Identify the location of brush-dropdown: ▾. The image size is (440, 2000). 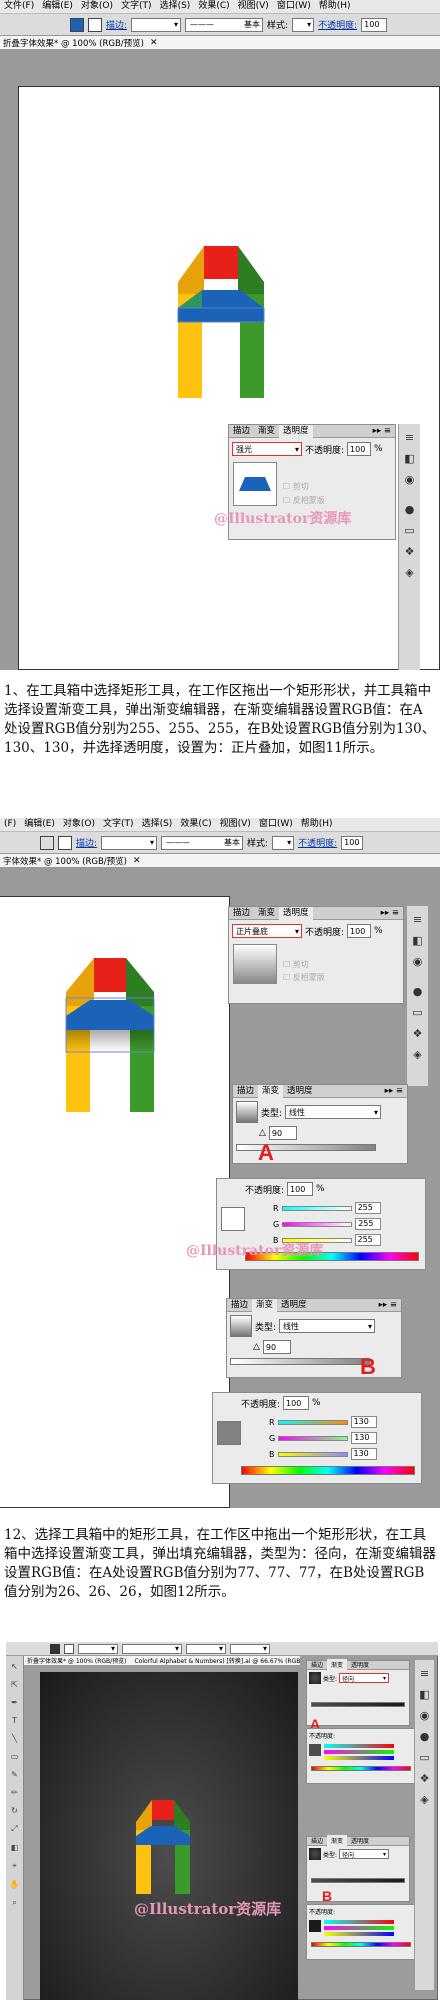
(152, 1648).